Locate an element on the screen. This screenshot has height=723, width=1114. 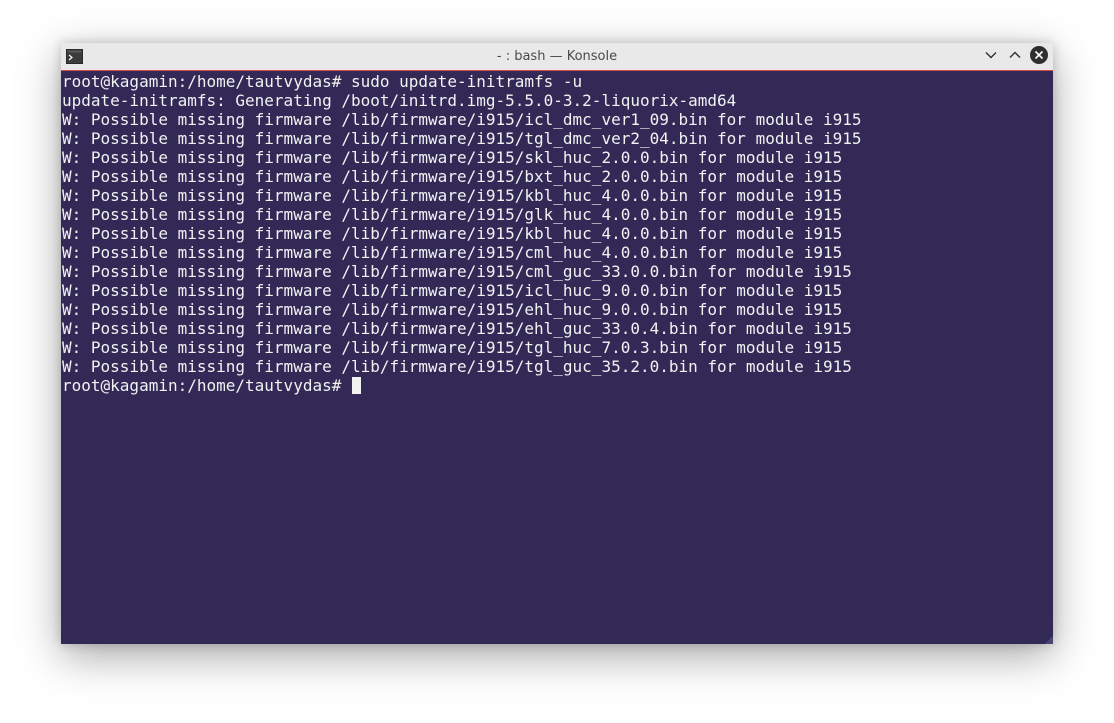
window-title: - : bash — Konsole is located at coordinates (557, 56).